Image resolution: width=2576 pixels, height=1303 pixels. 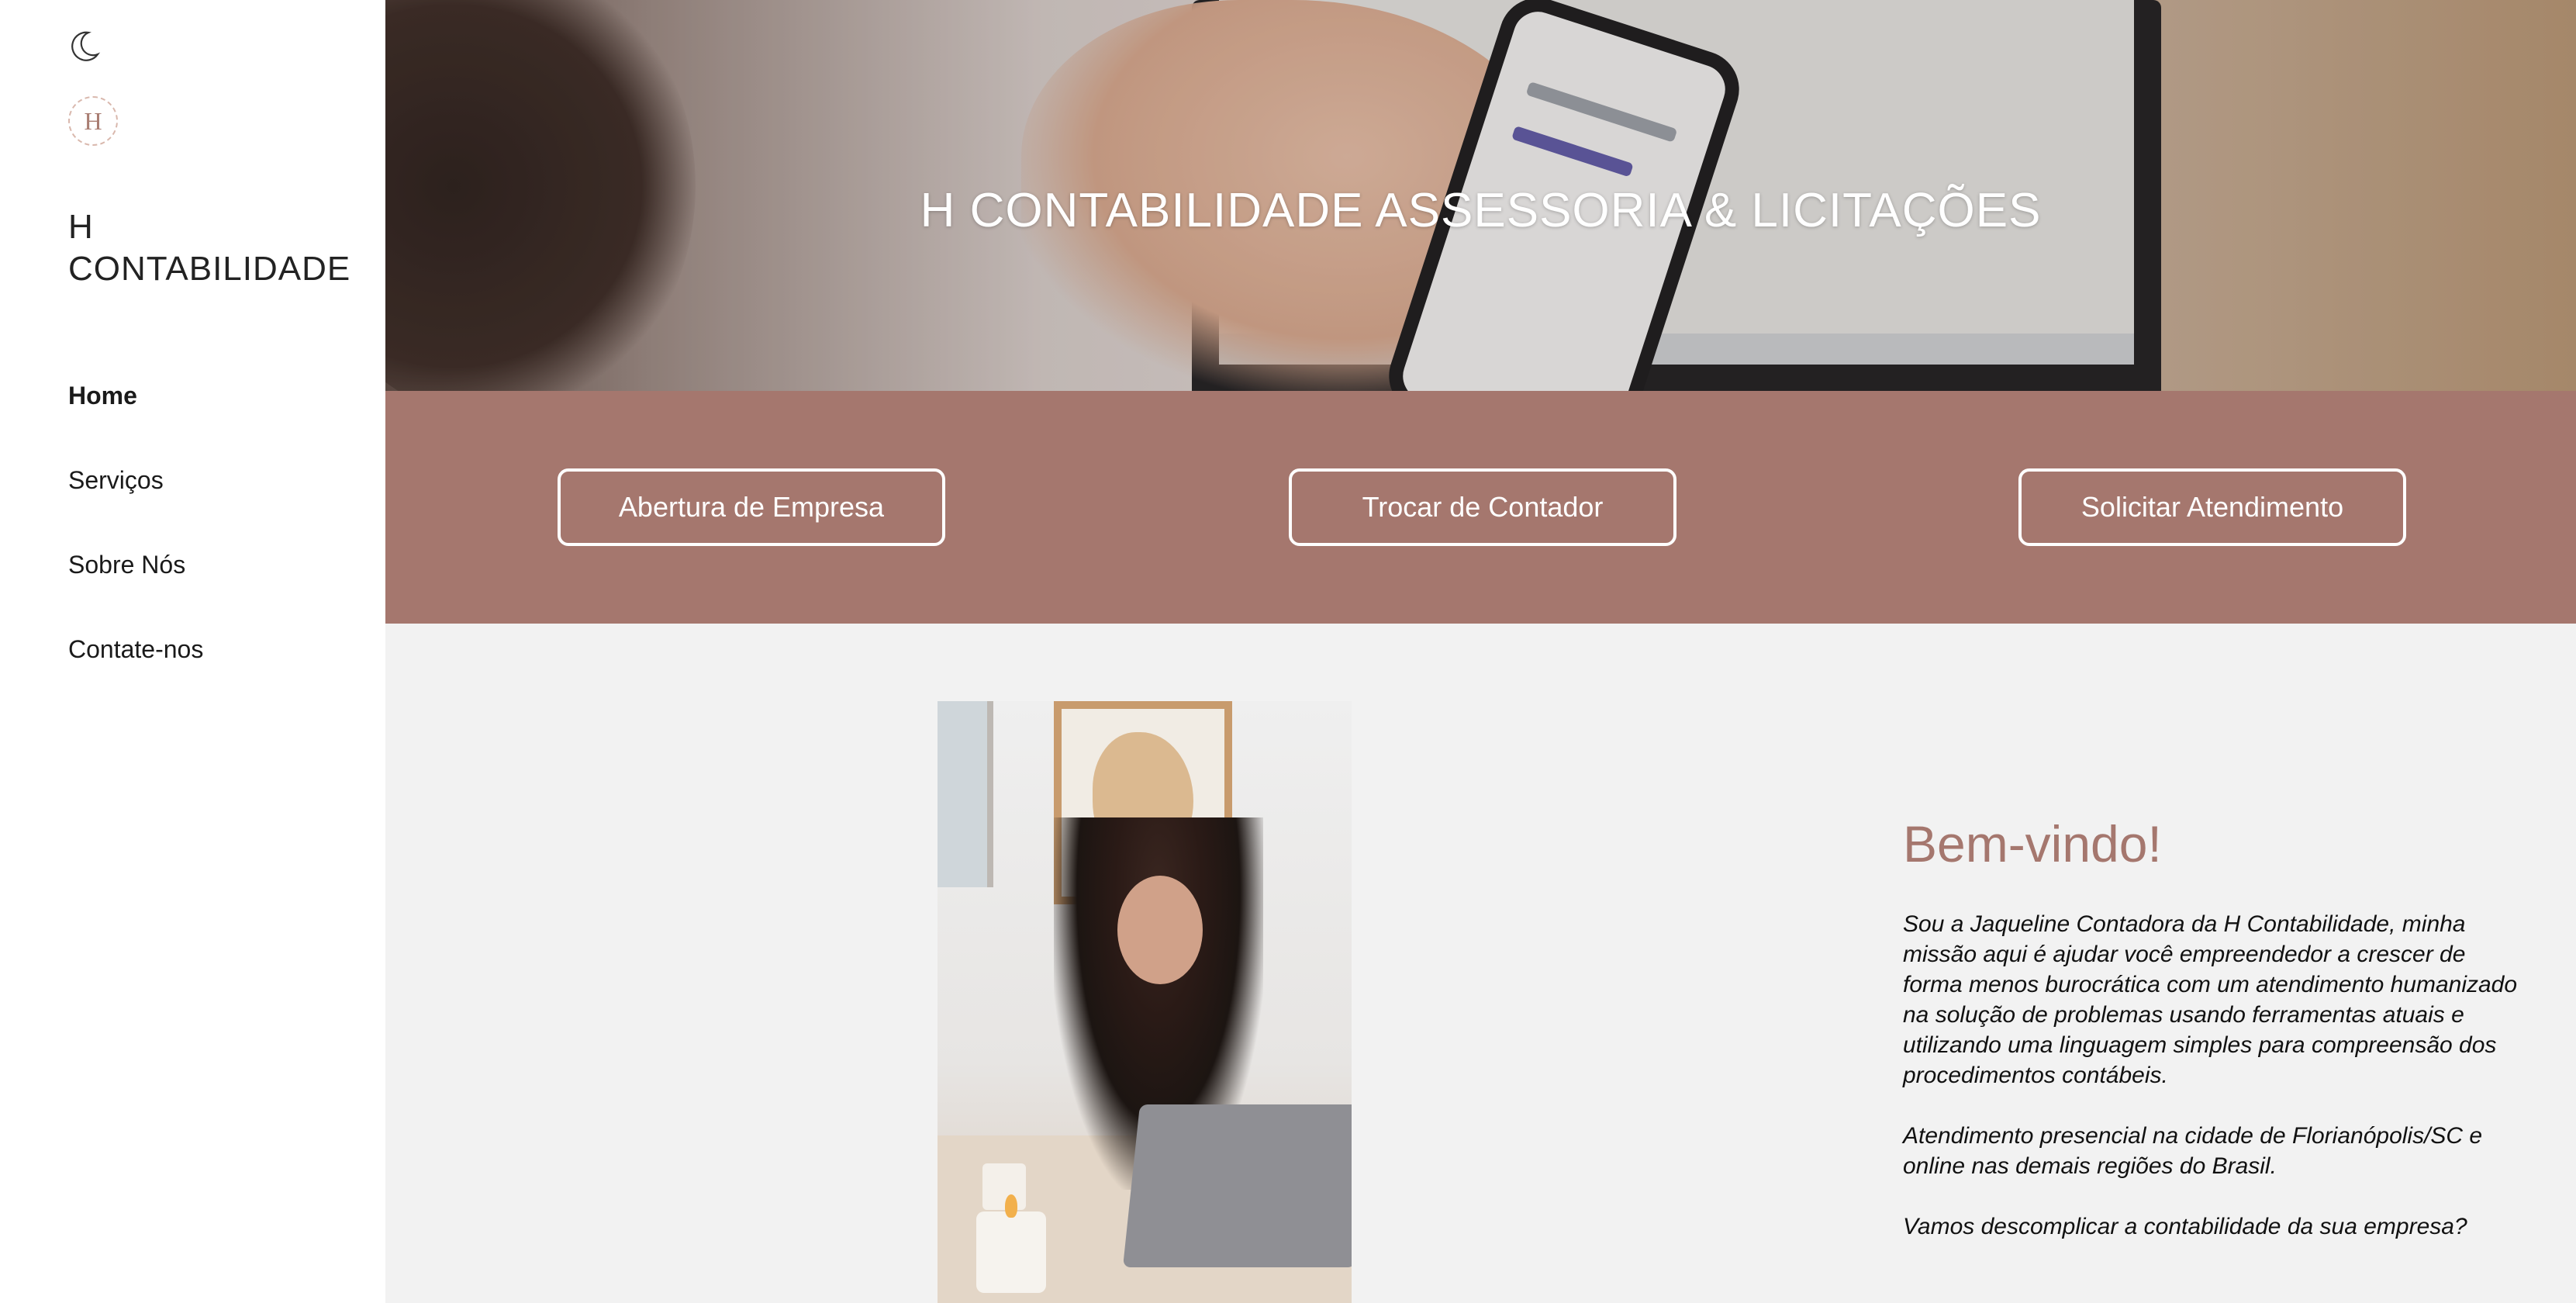 I want to click on abertura-de-empresa-button: Abertura de Empresa, so click(x=751, y=507).